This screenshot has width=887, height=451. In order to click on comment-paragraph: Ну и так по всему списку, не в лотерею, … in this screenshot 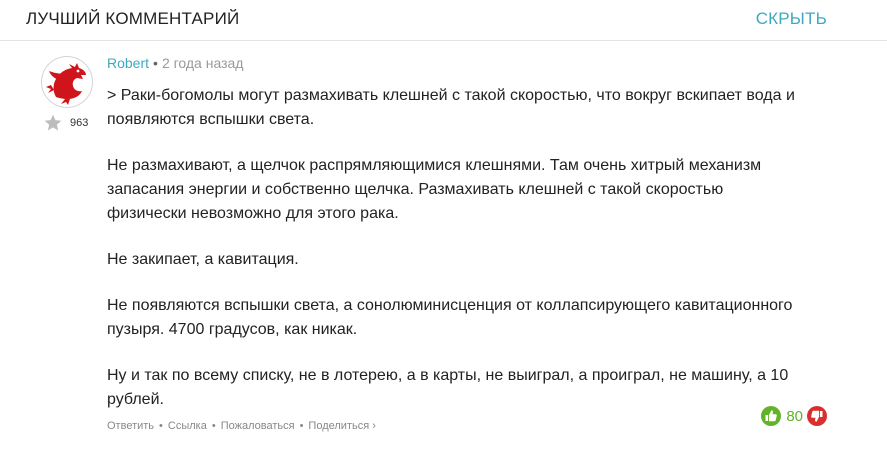, I will do `click(448, 387)`.